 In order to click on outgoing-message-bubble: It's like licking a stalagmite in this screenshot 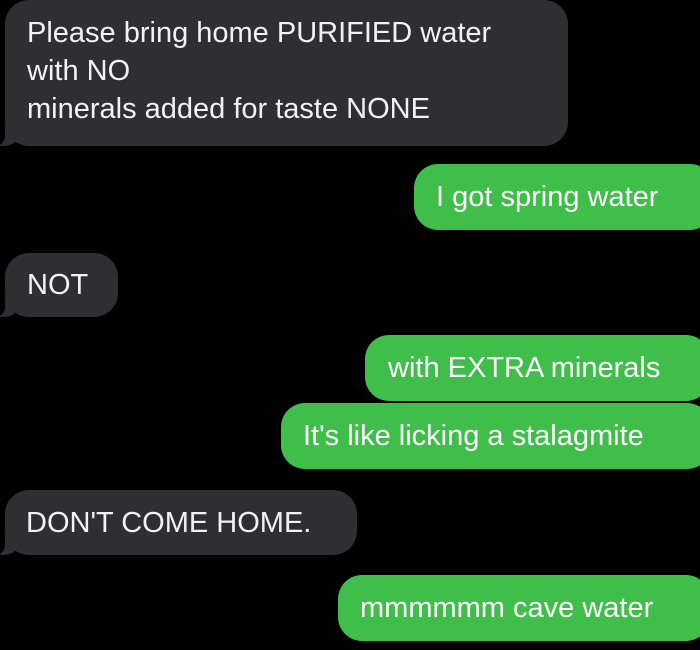, I will do `click(490, 436)`.